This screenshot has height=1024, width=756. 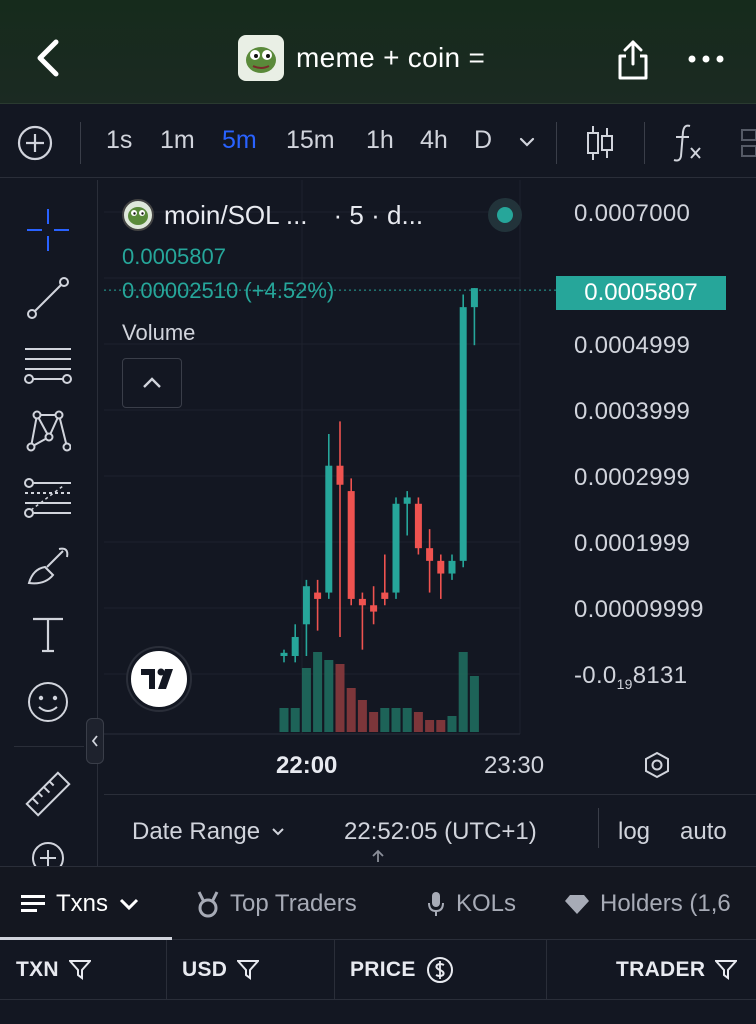 What do you see at coordinates (706, 59) in the screenshot?
I see `more-options-icon` at bounding box center [706, 59].